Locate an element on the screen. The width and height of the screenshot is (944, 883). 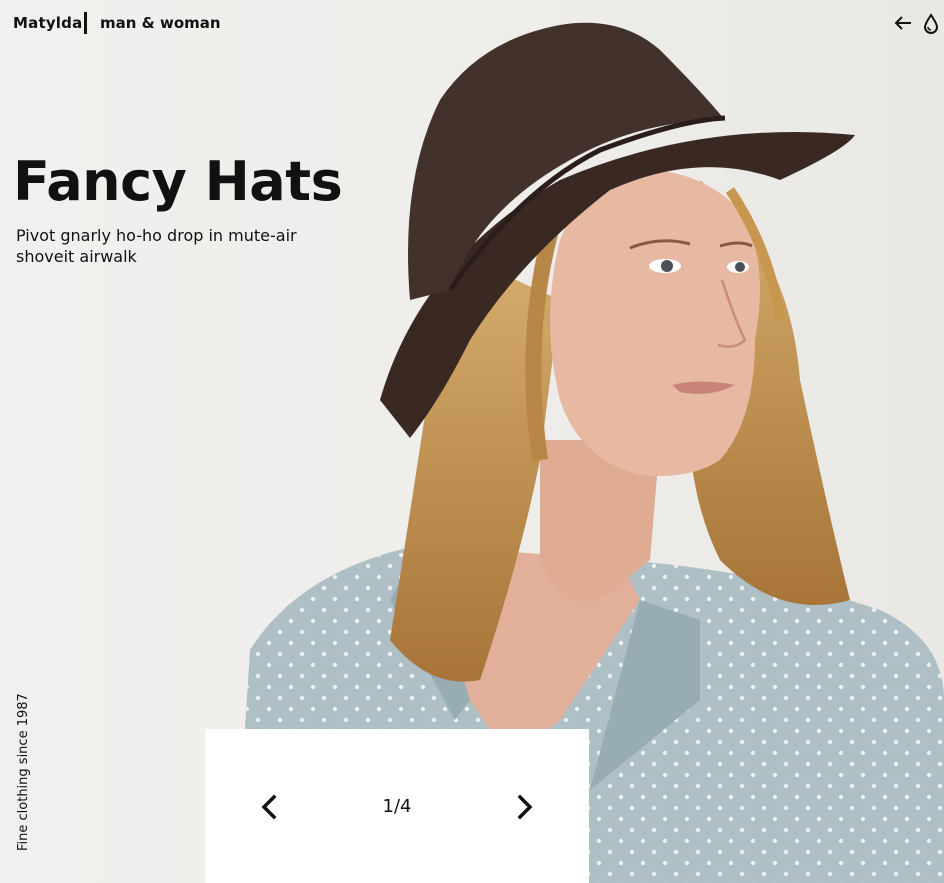
slide-current: 1 is located at coordinates (388, 806).